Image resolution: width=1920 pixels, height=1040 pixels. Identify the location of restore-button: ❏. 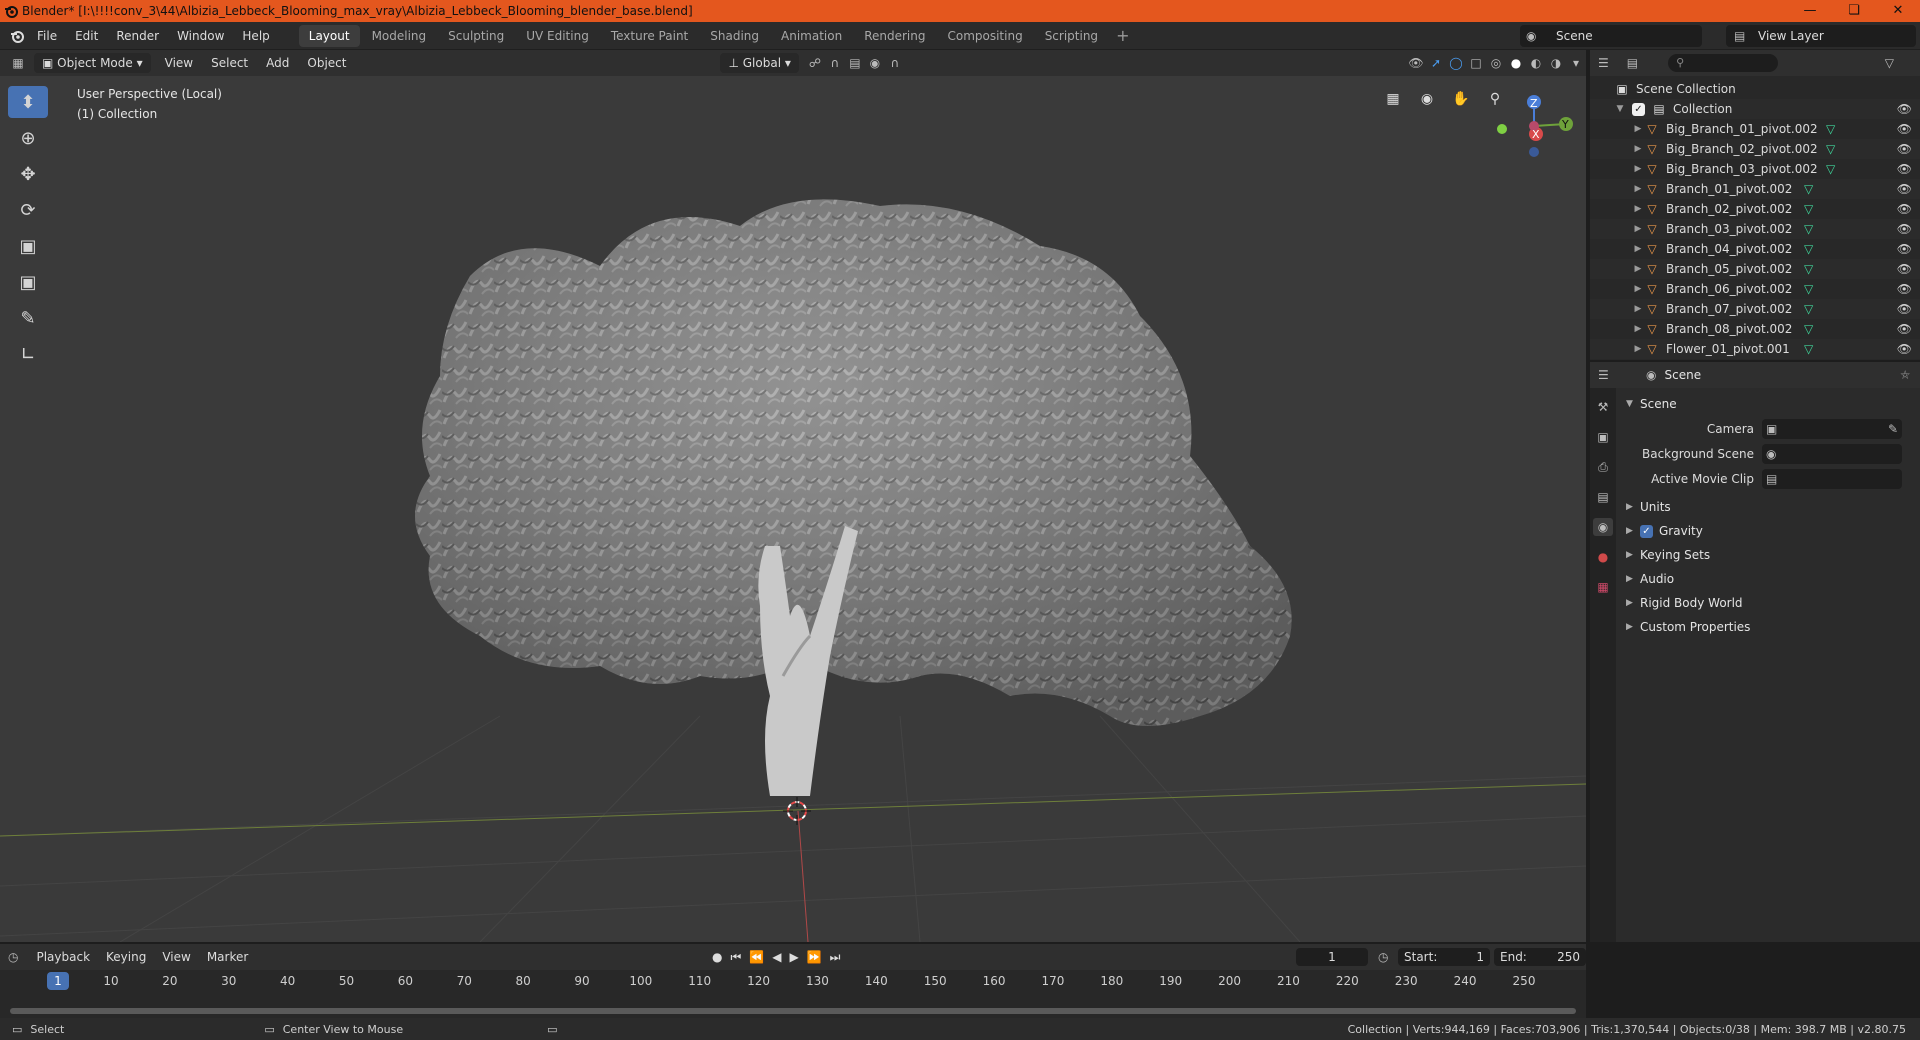
(1854, 11).